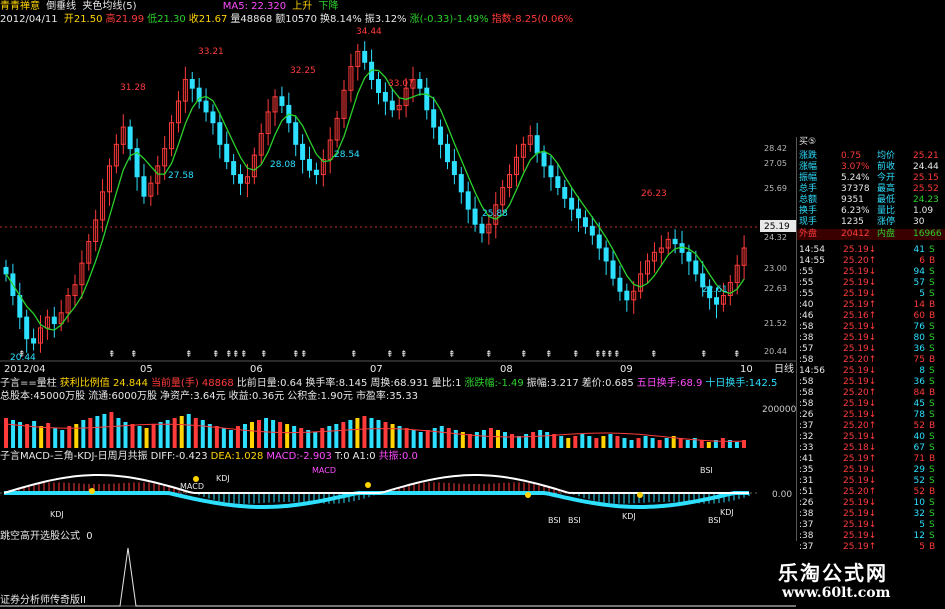 Image resolution: width=945 pixels, height=609 pixels. What do you see at coordinates (808, 167) in the screenshot?
I see `stat-label: 涨幅` at bounding box center [808, 167].